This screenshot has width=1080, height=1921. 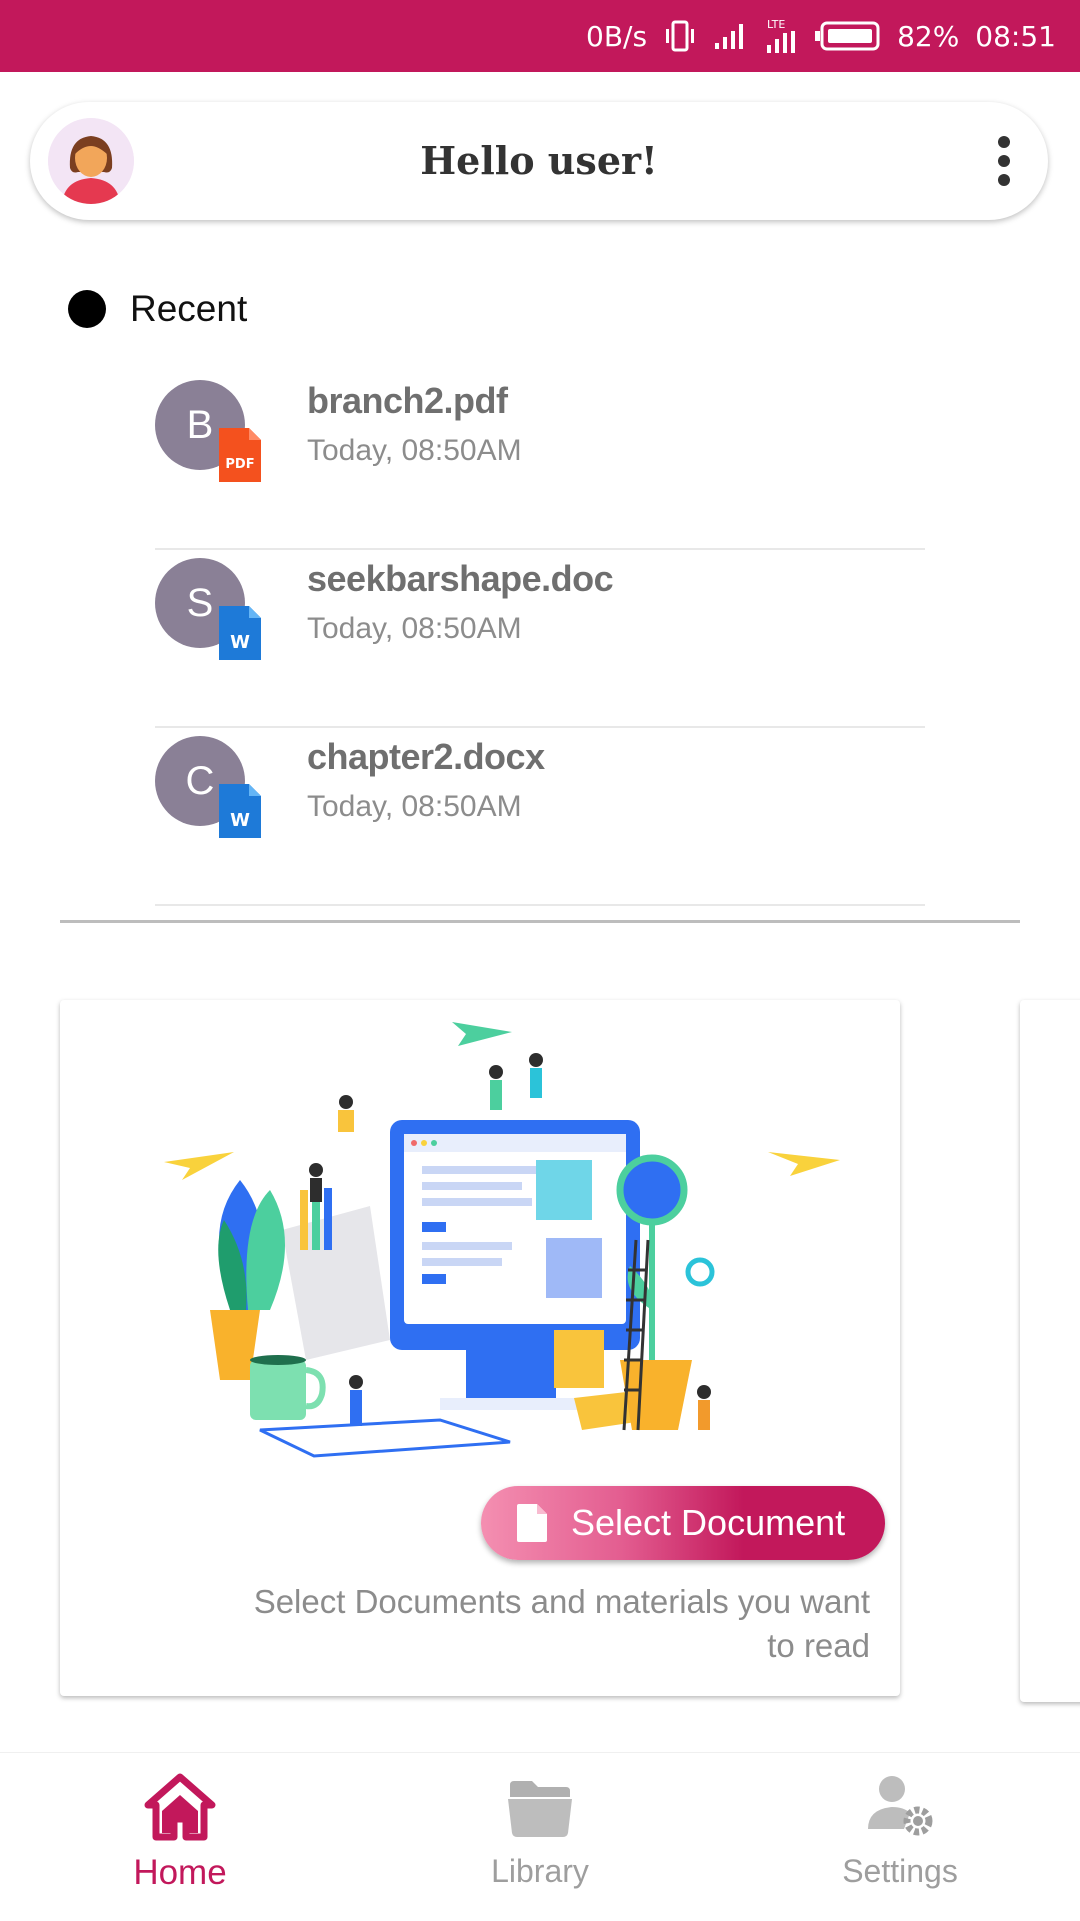 I want to click on nav-home-label: Home, so click(x=180, y=1872).